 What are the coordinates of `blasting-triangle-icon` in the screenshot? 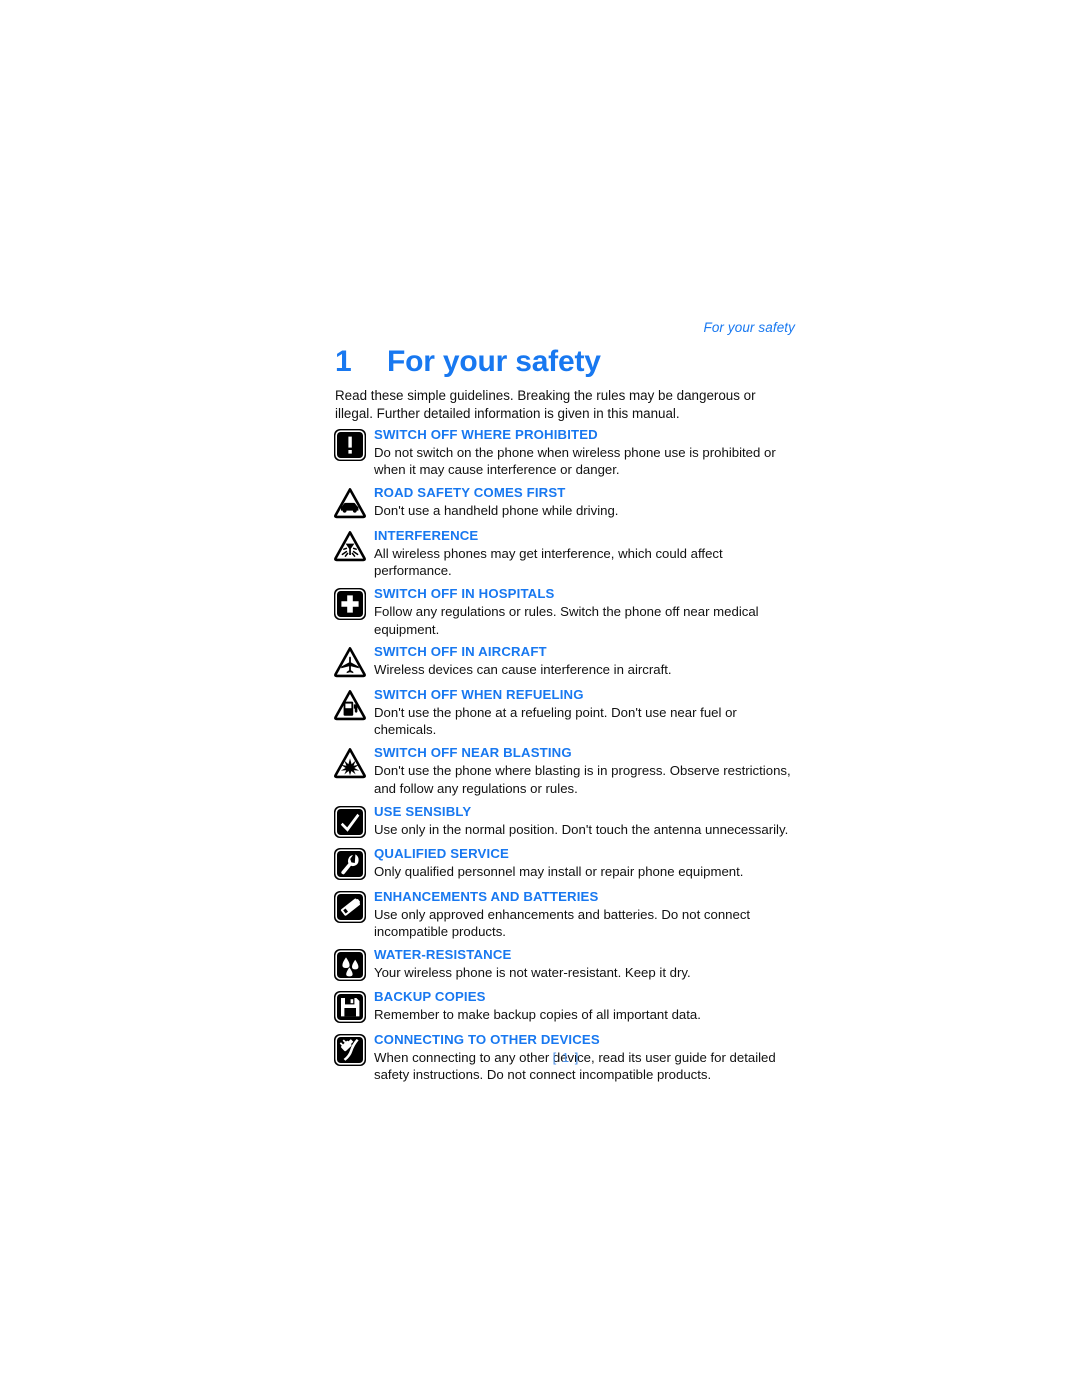 It's located at (353, 762).